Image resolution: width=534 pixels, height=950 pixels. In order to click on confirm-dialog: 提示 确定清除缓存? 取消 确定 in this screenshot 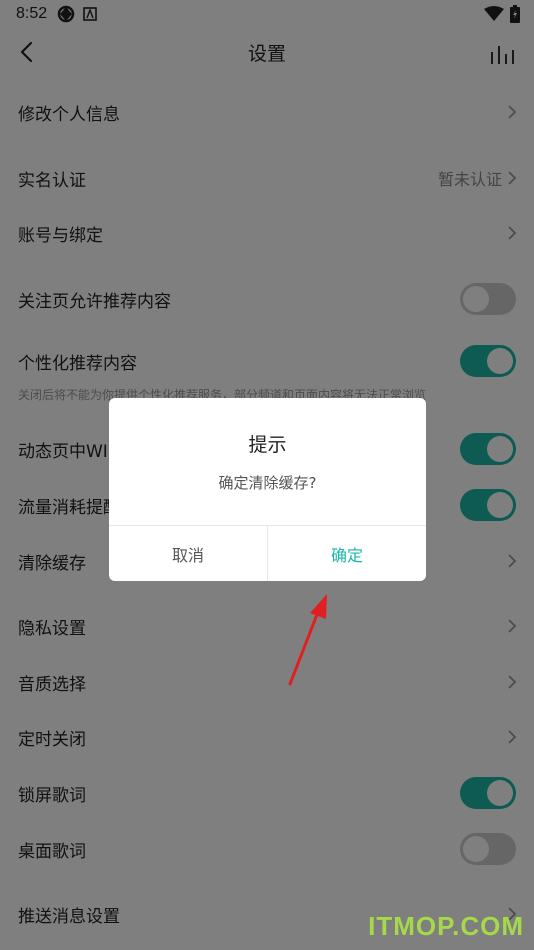, I will do `click(267, 489)`.